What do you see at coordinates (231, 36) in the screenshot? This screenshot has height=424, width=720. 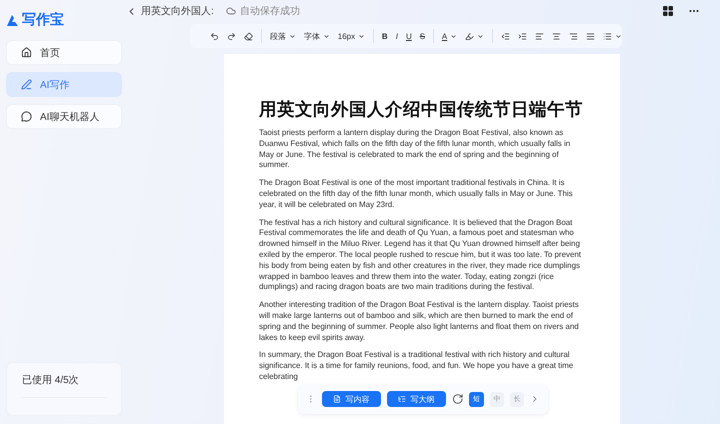 I see `redo-icon` at bounding box center [231, 36].